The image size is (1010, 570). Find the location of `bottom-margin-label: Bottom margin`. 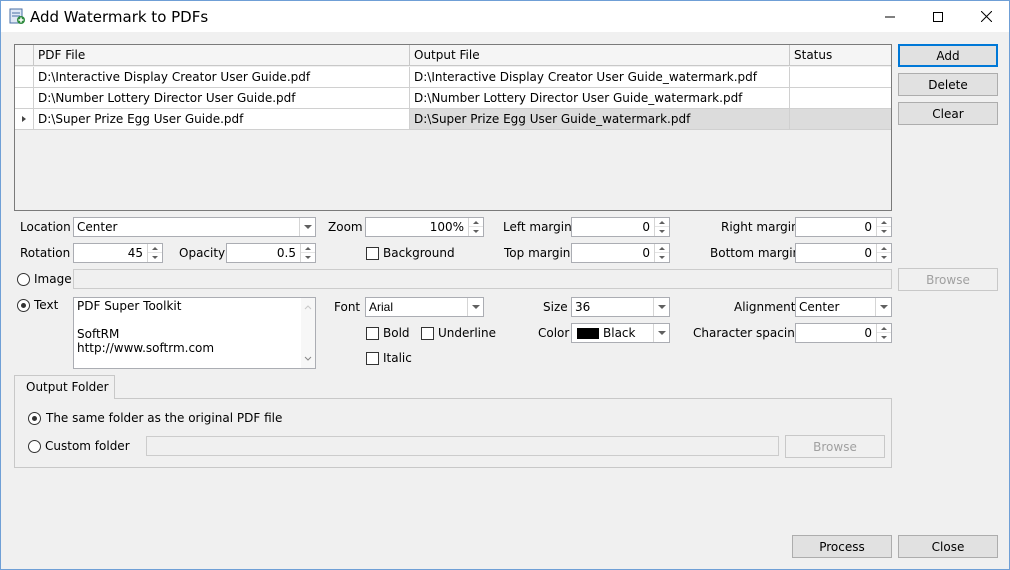

bottom-margin-label: Bottom margin is located at coordinates (755, 253).